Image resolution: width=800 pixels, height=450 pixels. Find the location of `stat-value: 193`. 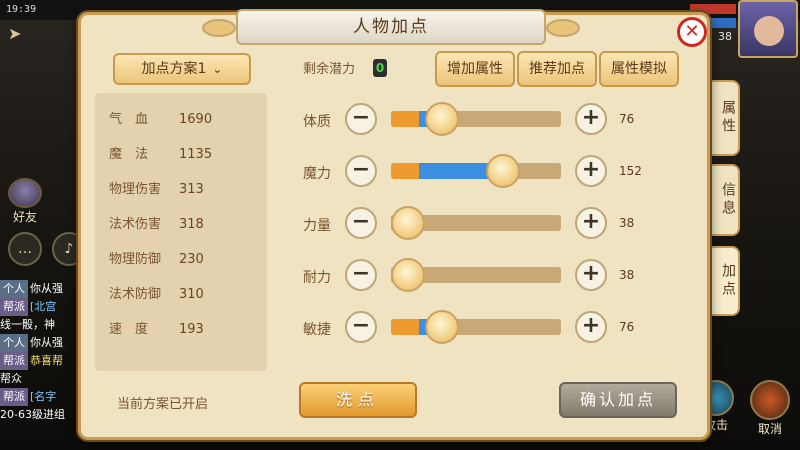

stat-value: 193 is located at coordinates (191, 329).